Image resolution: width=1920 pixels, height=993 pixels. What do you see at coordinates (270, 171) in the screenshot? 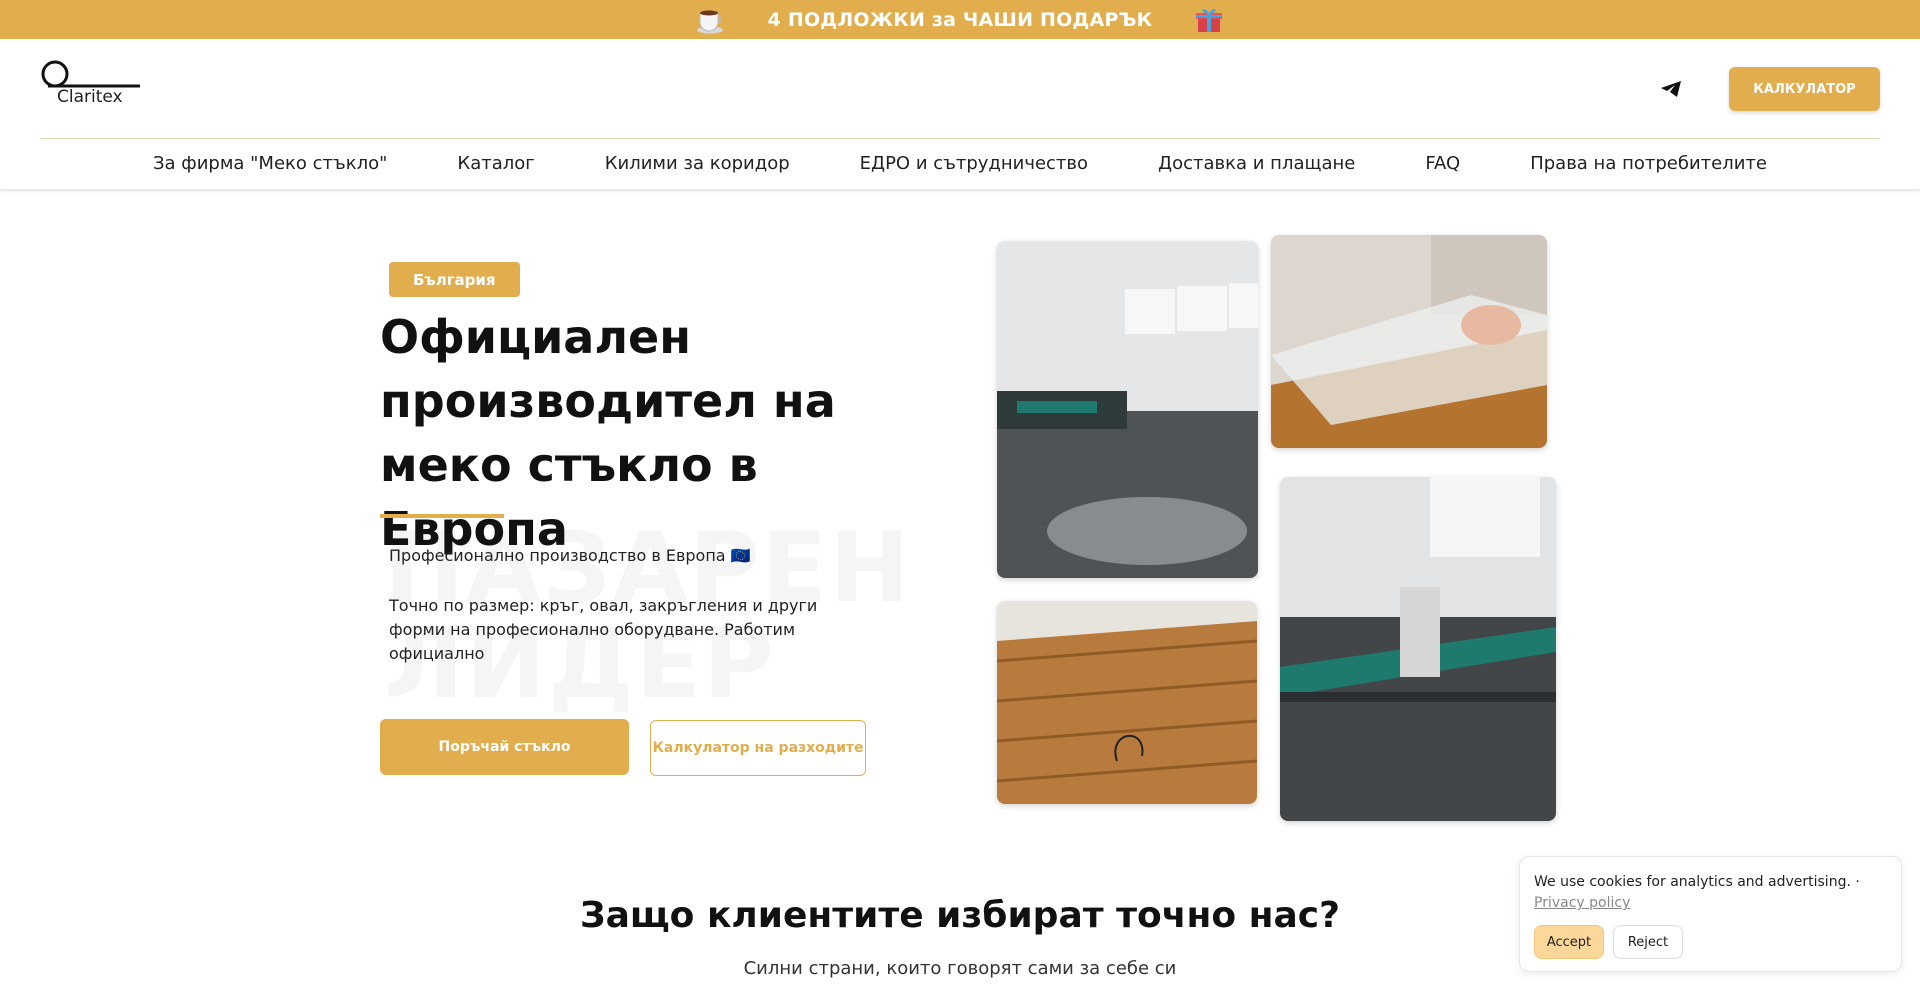
I see `nav-item-about: За фирма "Меко стъкло"` at bounding box center [270, 171].